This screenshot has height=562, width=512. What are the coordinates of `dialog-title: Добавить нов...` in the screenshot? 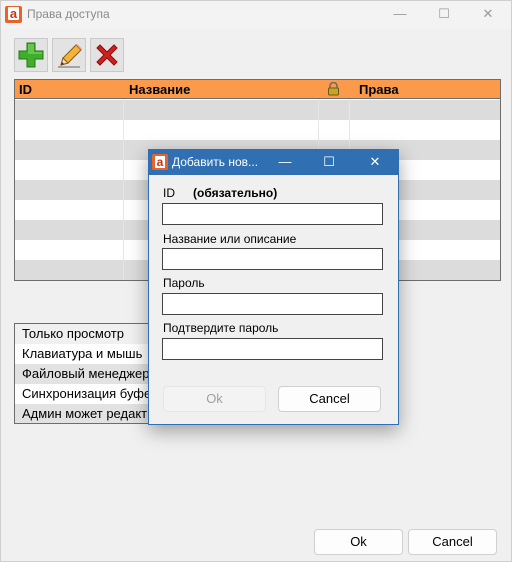 It's located at (215, 162).